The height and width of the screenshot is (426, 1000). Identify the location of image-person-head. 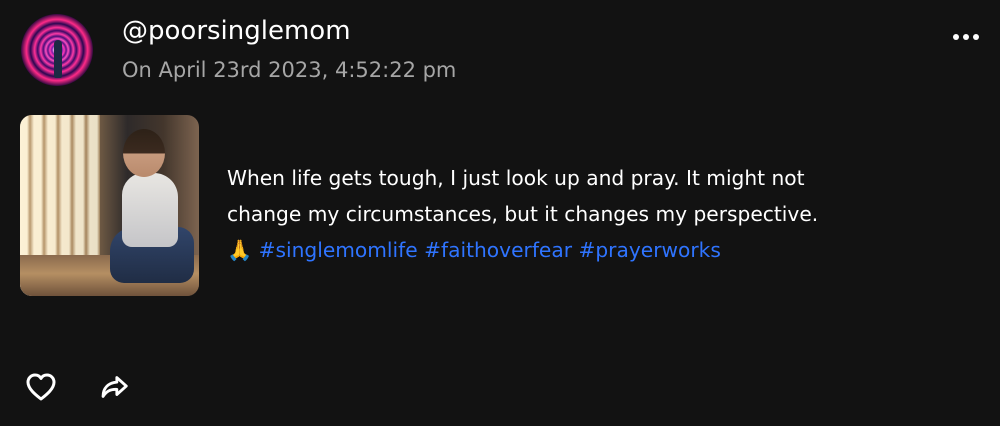
(144, 153).